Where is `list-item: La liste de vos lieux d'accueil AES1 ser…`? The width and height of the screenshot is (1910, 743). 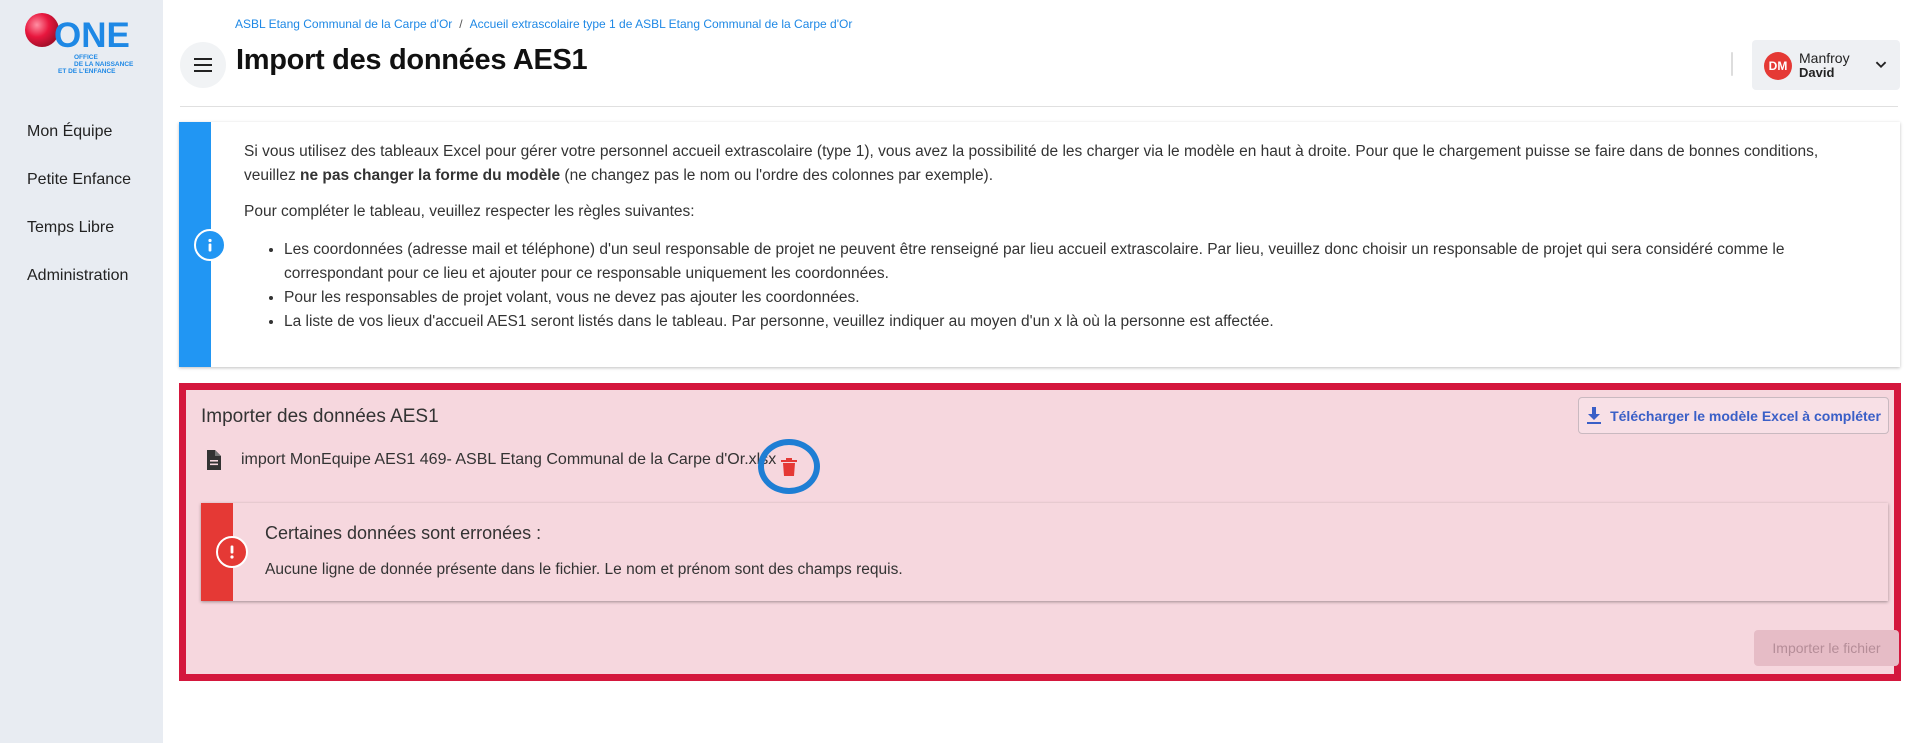 list-item: La liste de vos lieux d'accueil AES1 ser… is located at coordinates (1079, 322).